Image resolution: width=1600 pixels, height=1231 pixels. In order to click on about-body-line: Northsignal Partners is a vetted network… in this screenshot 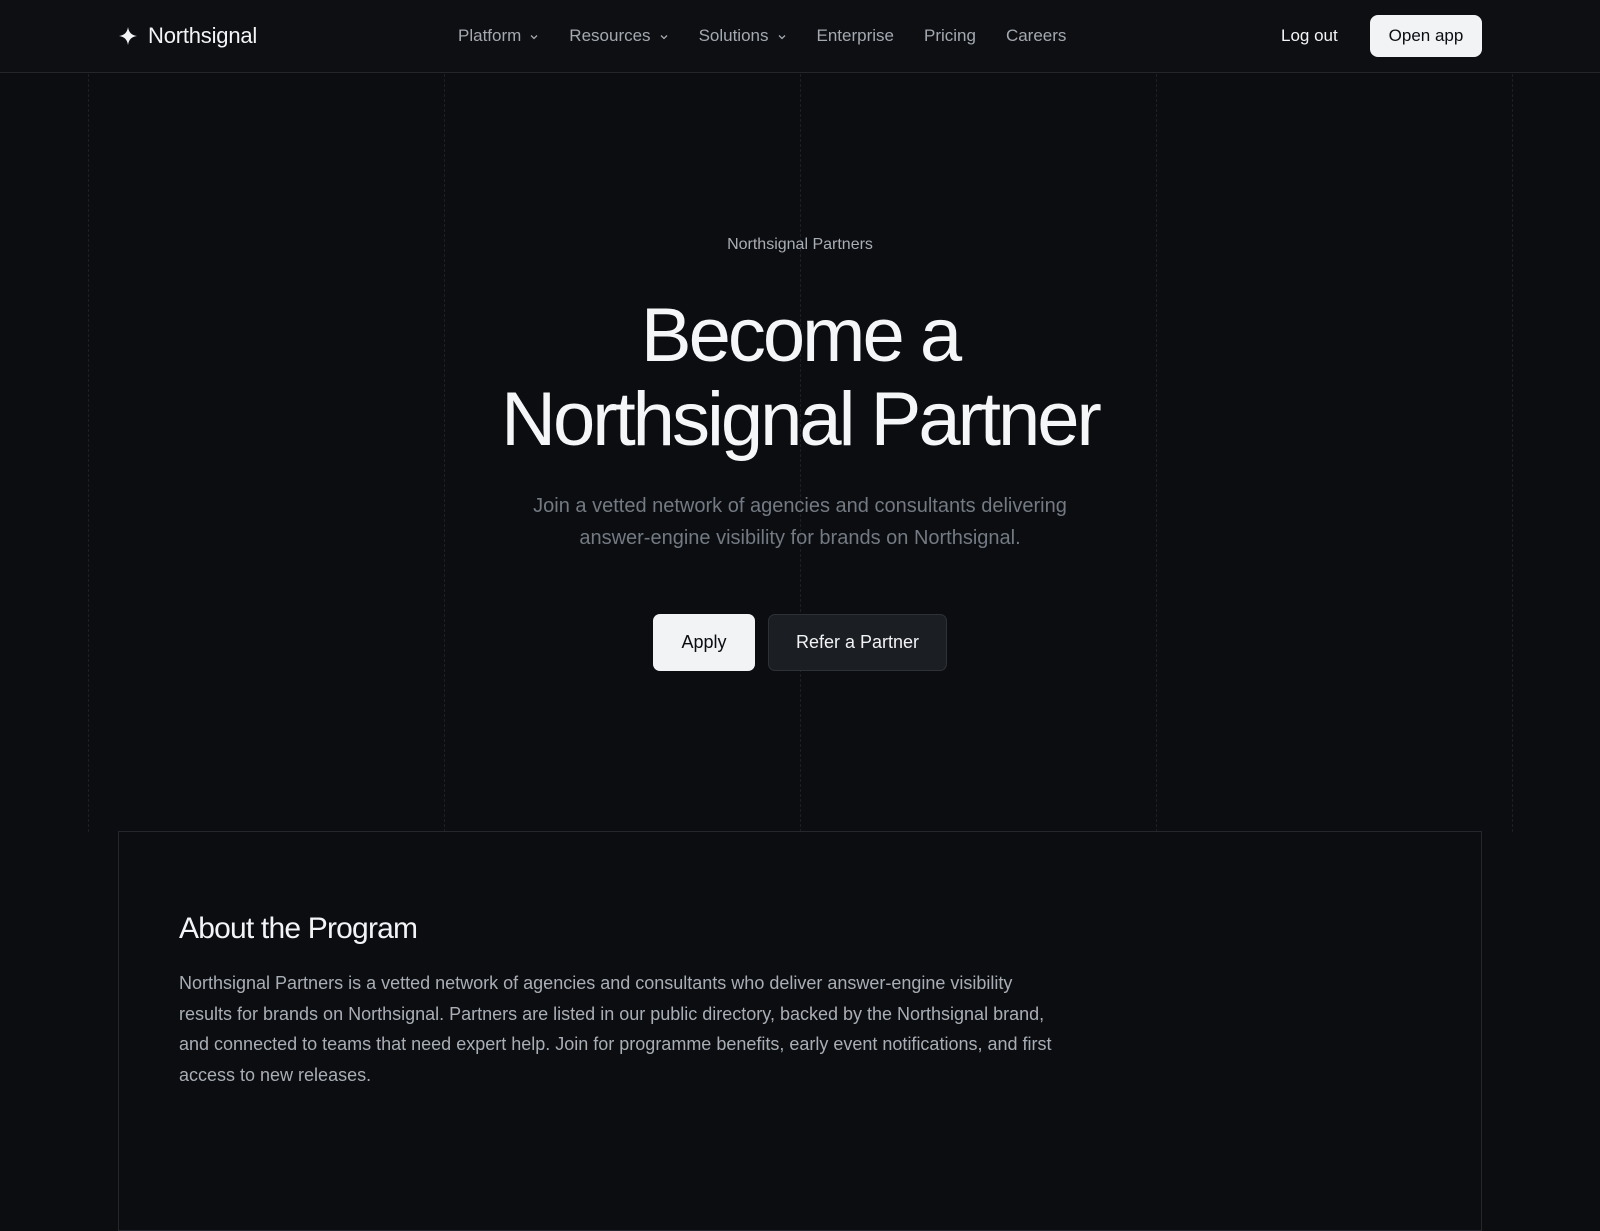, I will do `click(596, 983)`.